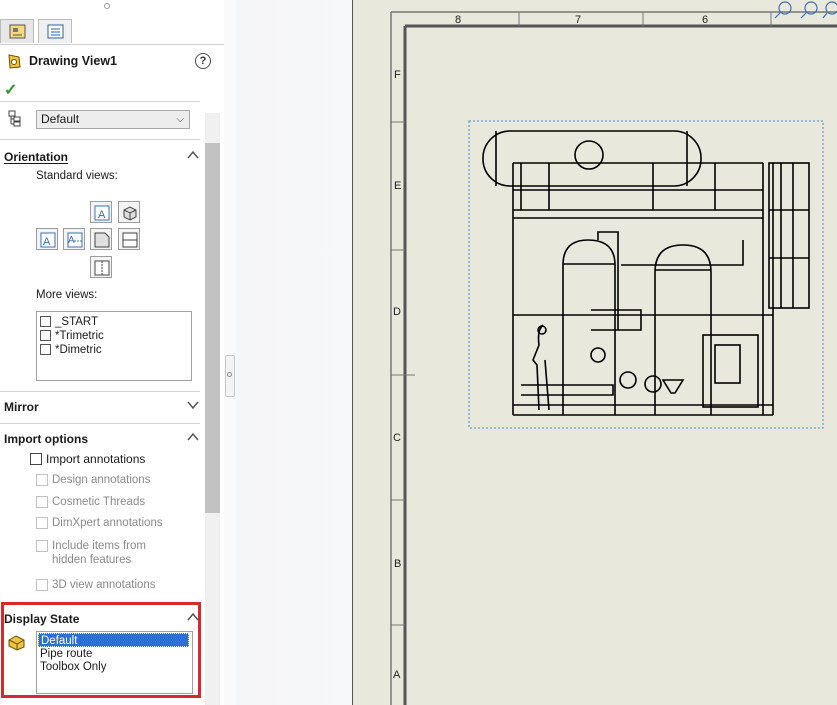 The image size is (837, 705). Describe the element at coordinates (397, 75) in the screenshot. I see `zone-row-f: F` at that location.